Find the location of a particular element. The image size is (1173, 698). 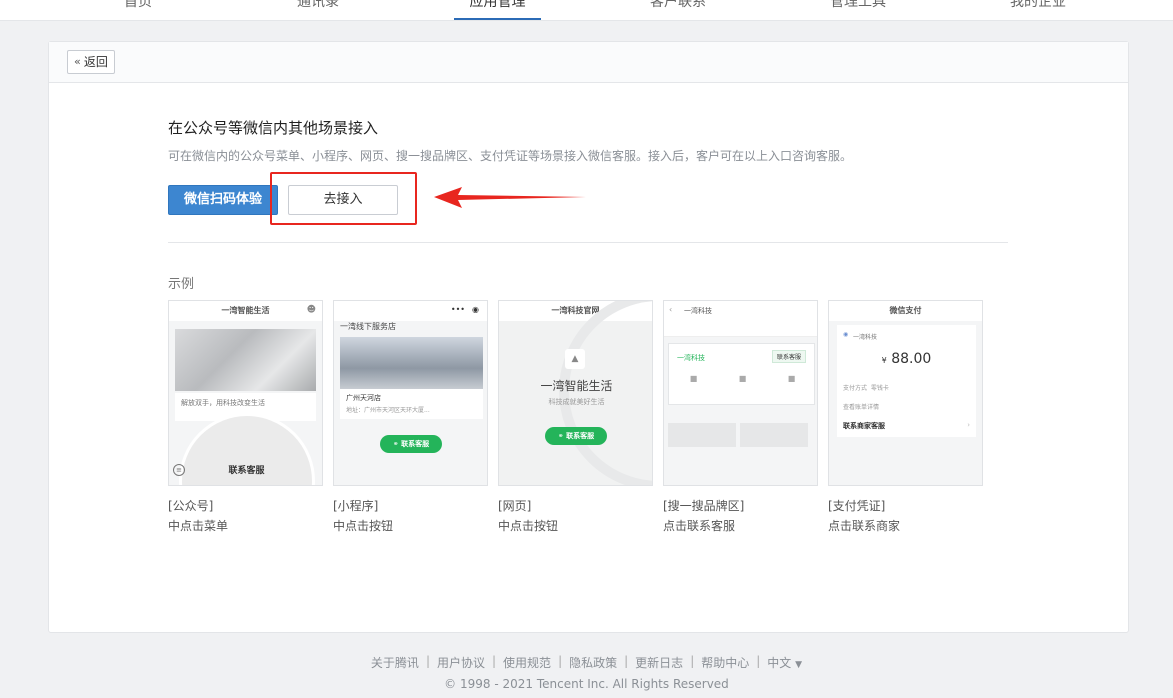

footer-link-changelog: 更新日志 is located at coordinates (659, 662).